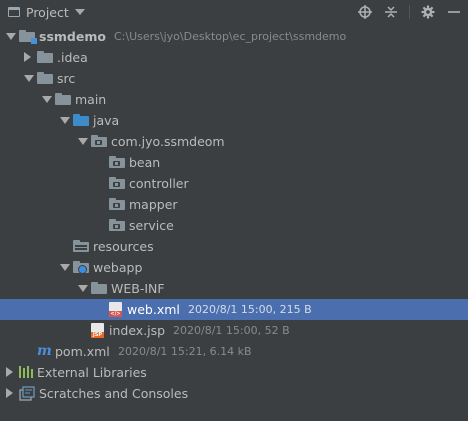 The height and width of the screenshot is (421, 468). Describe the element at coordinates (151, 225) in the screenshot. I see `tree-item-label: service` at that location.